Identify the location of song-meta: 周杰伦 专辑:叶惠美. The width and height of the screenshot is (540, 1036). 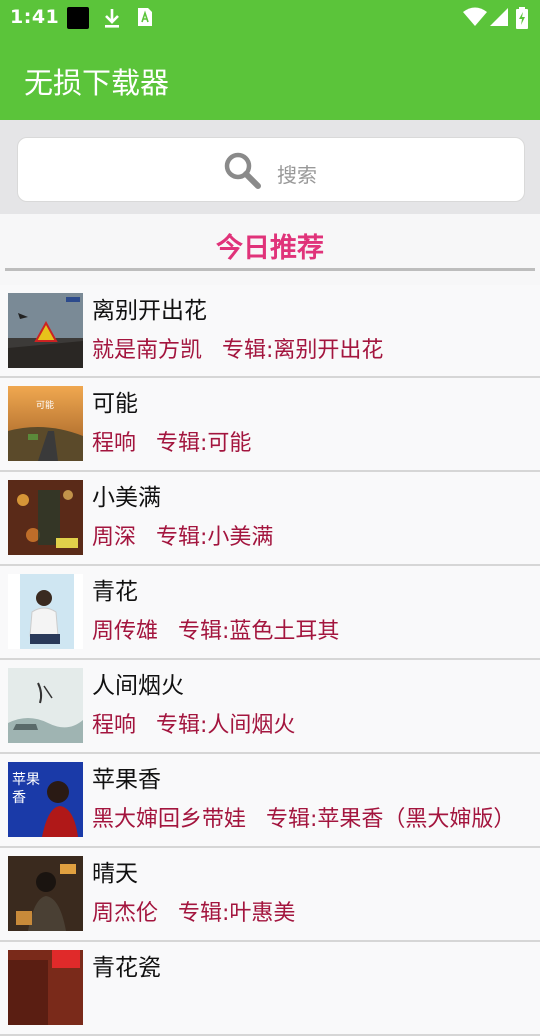
(193, 911).